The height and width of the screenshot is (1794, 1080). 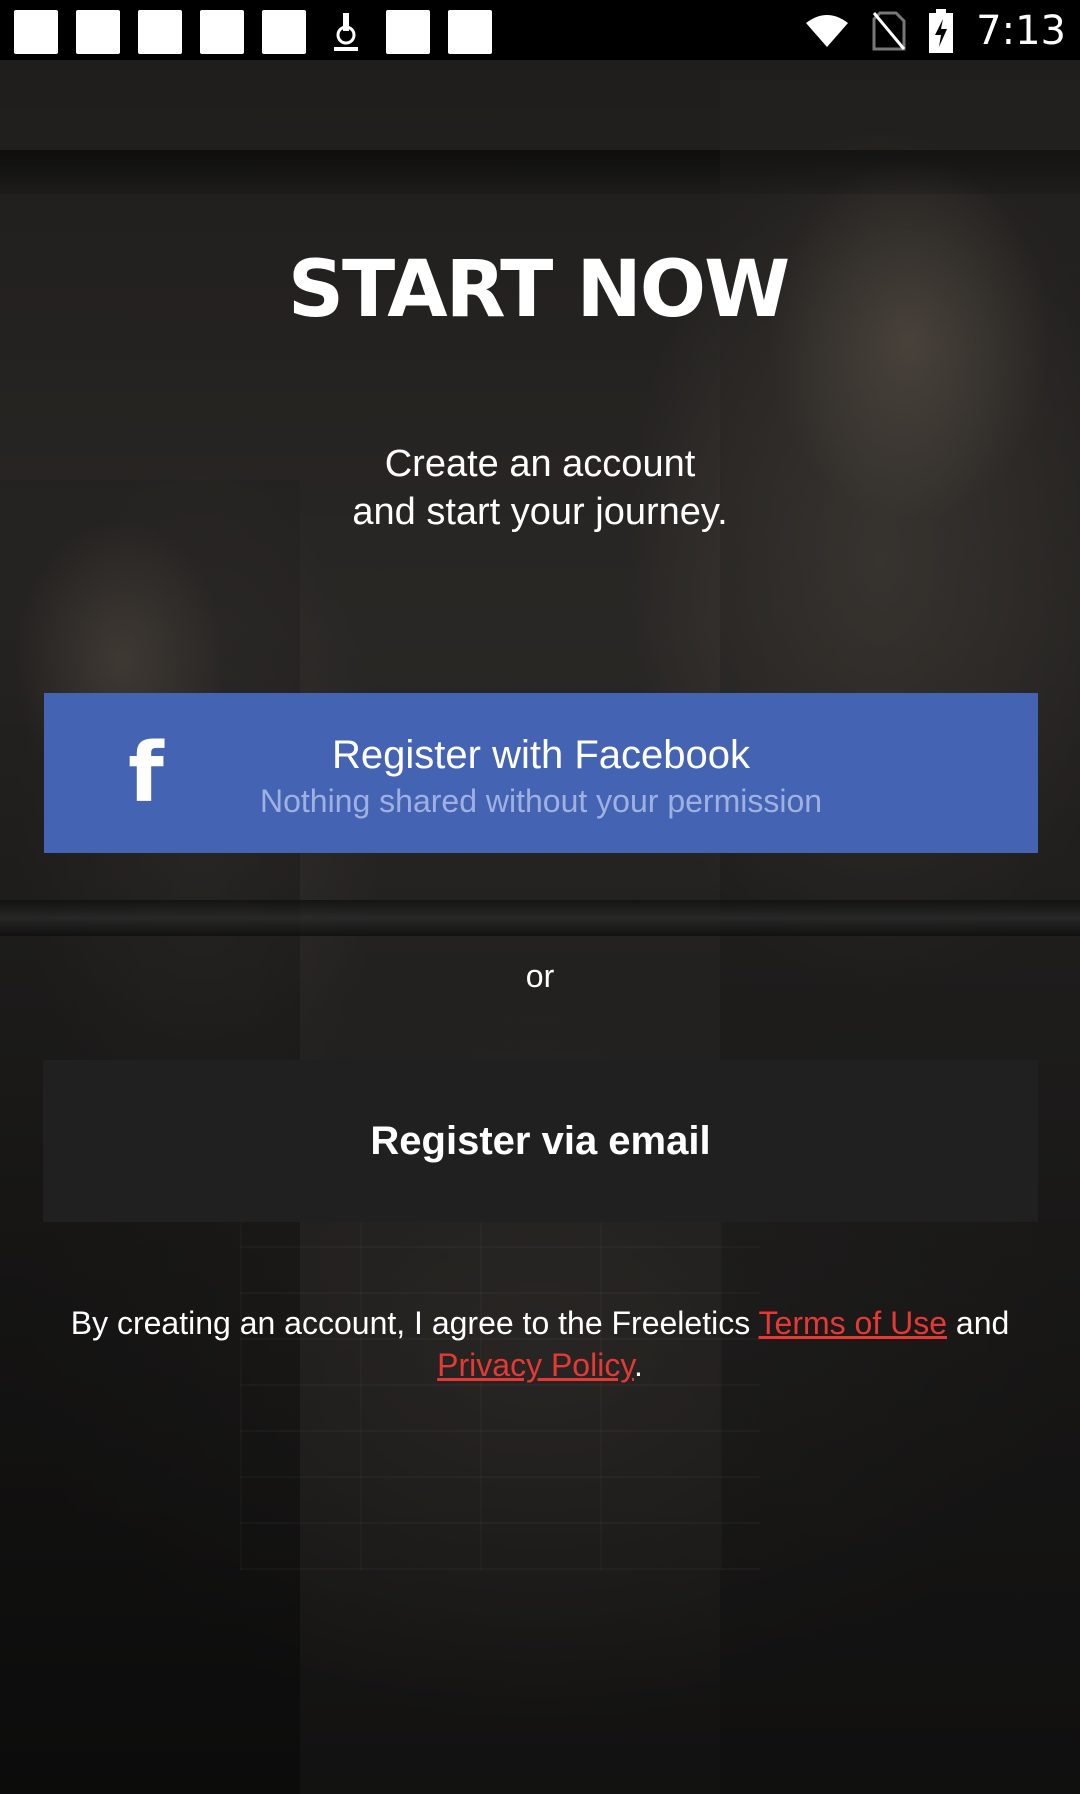 I want to click on or-divider: or, so click(x=540, y=976).